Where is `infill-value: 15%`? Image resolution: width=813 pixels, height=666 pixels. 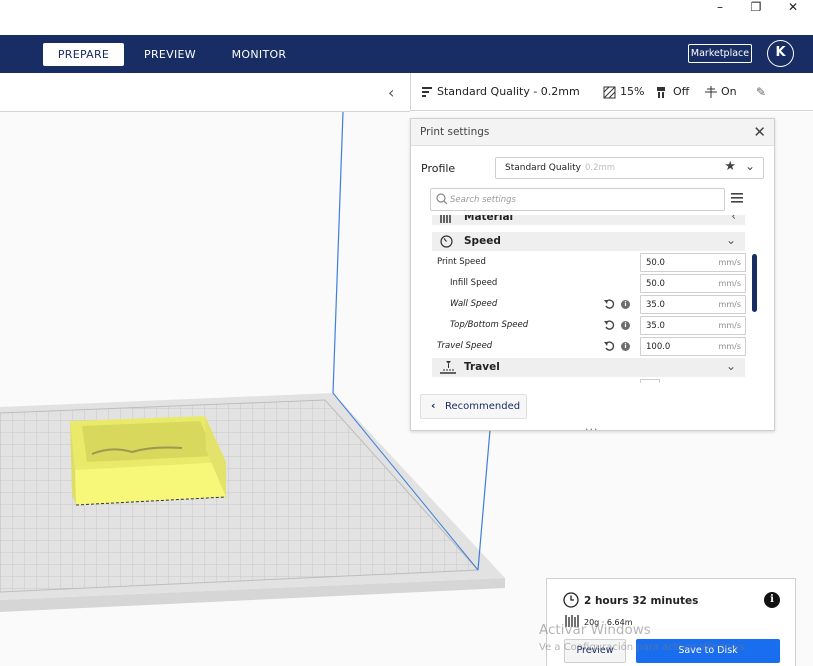
infill-value: 15% is located at coordinates (632, 91).